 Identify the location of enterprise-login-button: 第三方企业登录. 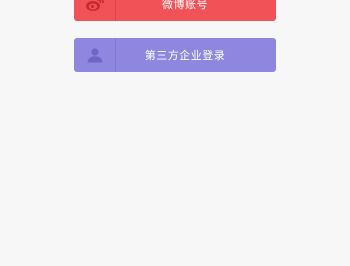
(175, 55).